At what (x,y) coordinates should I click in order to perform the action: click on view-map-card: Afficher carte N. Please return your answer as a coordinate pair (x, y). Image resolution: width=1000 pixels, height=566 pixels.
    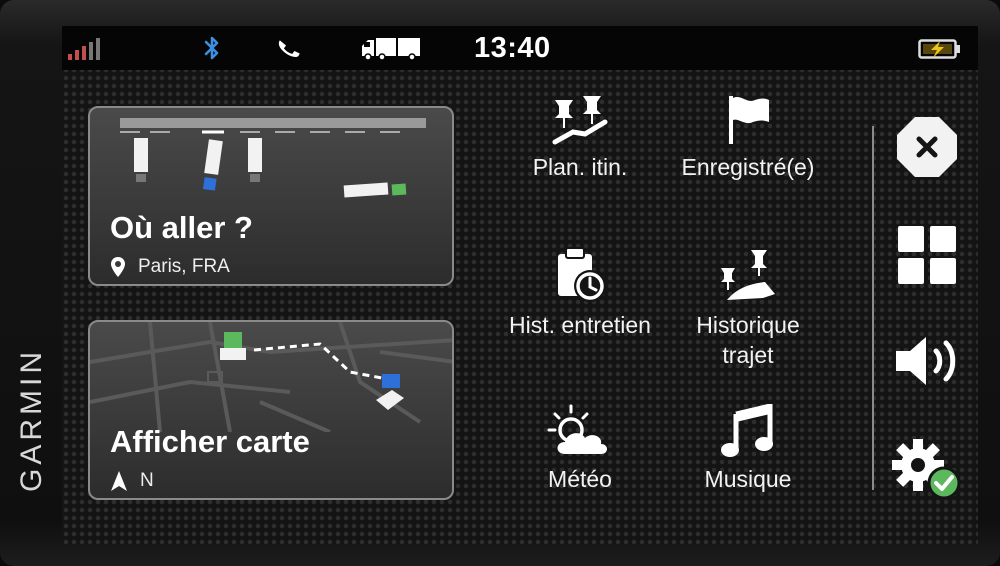
    Looking at the image, I should click on (271, 410).